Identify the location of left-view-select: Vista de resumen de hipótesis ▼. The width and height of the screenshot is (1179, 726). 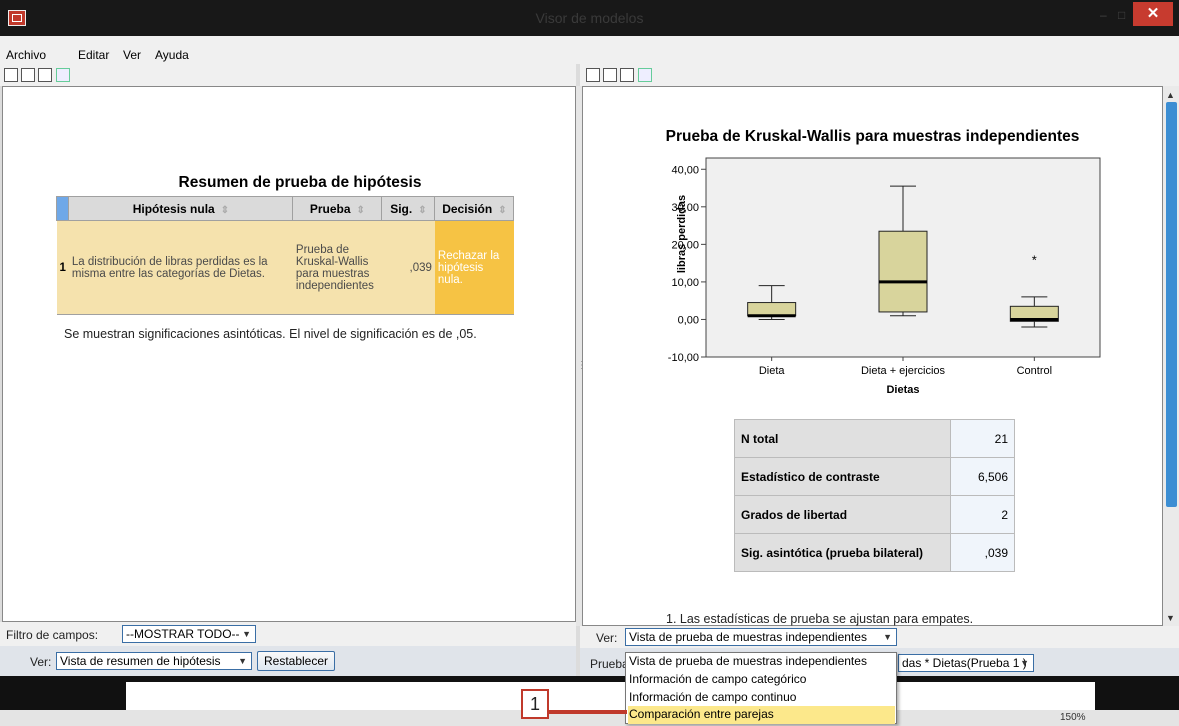
(154, 661).